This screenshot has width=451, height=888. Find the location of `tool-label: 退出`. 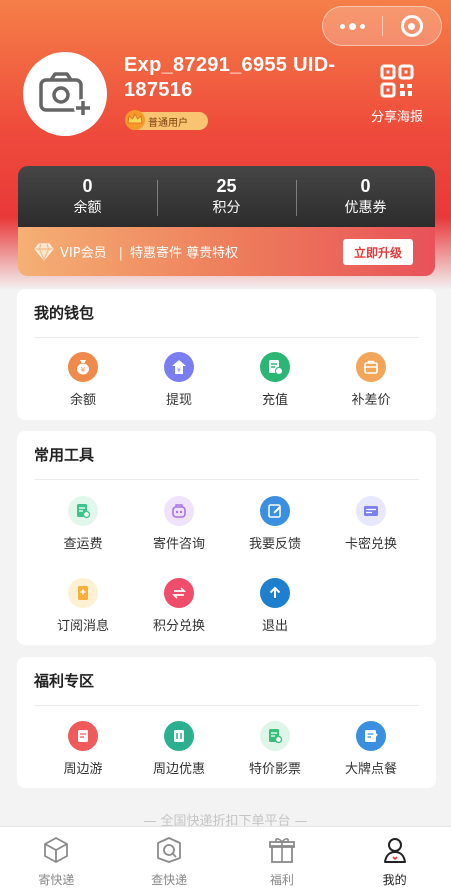

tool-label: 退出 is located at coordinates (274, 626).